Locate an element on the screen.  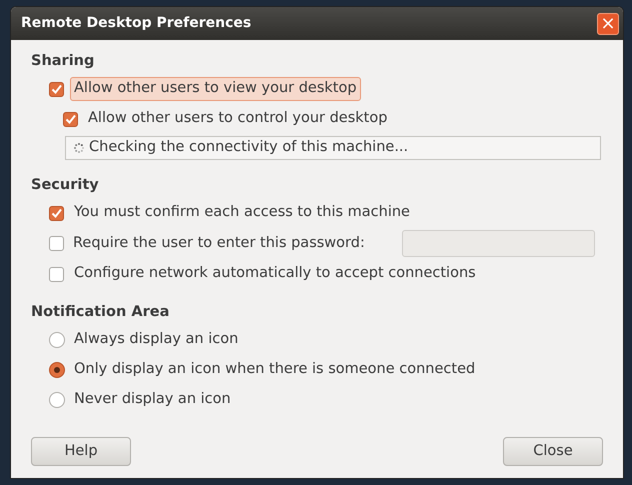
dialog-button: Close is located at coordinates (553, 451).